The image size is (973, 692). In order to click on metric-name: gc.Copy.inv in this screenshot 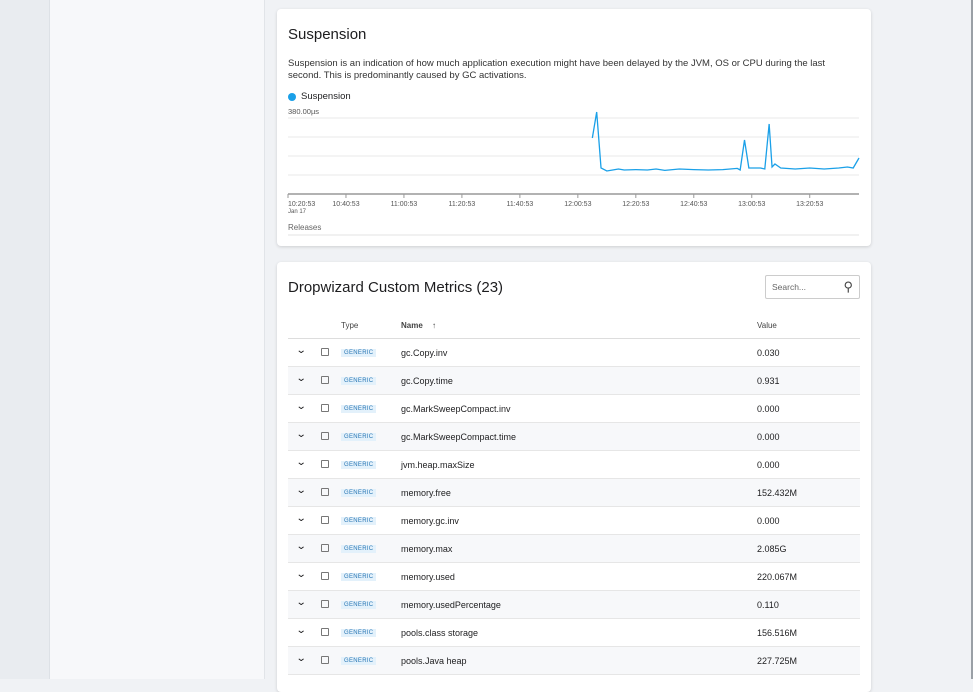, I will do `click(424, 353)`.